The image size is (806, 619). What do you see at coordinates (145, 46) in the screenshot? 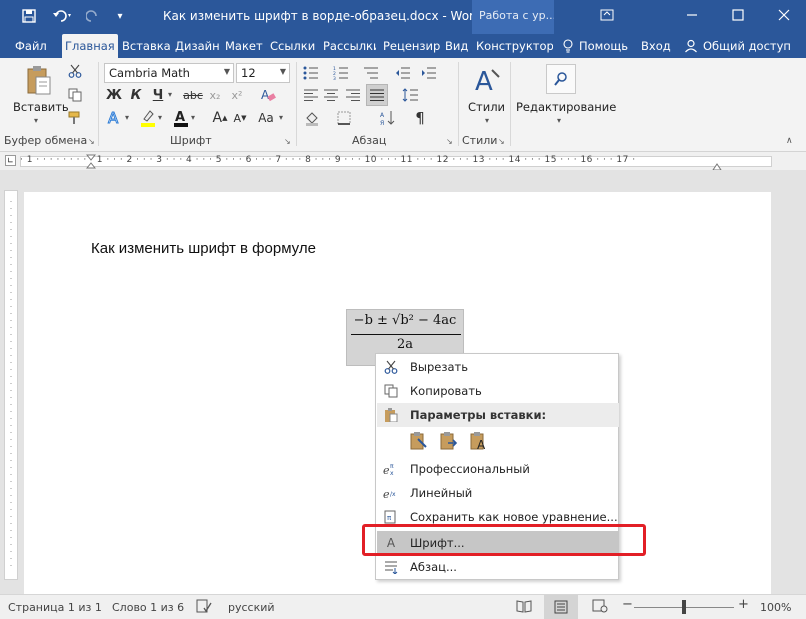
I see `tab-insert: Вставка` at bounding box center [145, 46].